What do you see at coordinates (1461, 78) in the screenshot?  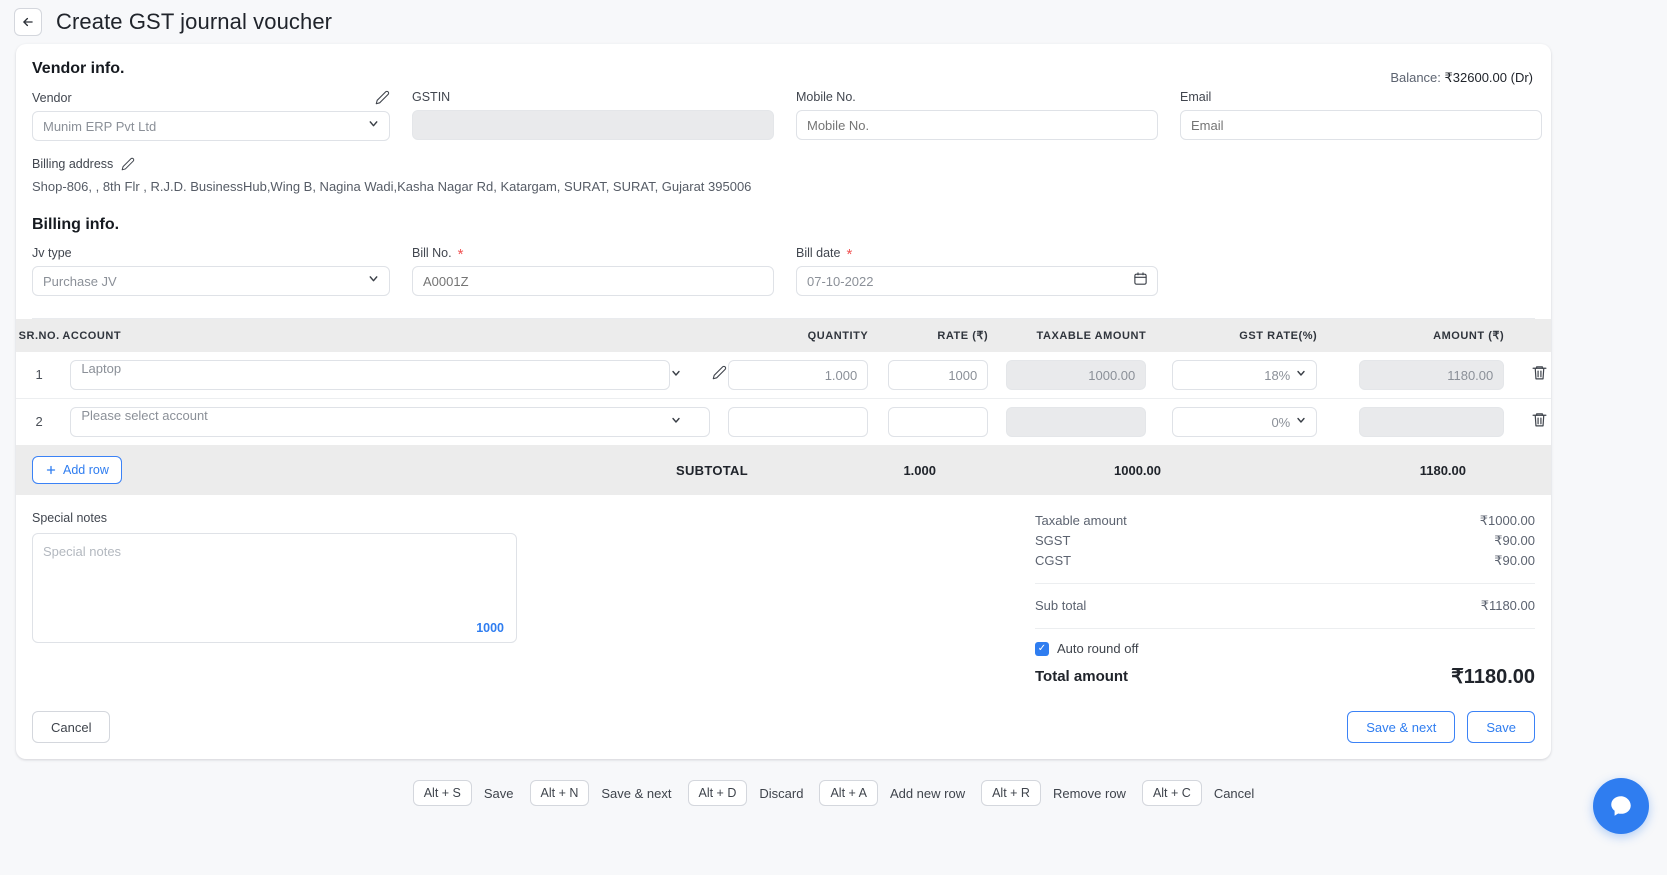 I see `balance-display: Balance: ₹32600.00 (Dr)` at bounding box center [1461, 78].